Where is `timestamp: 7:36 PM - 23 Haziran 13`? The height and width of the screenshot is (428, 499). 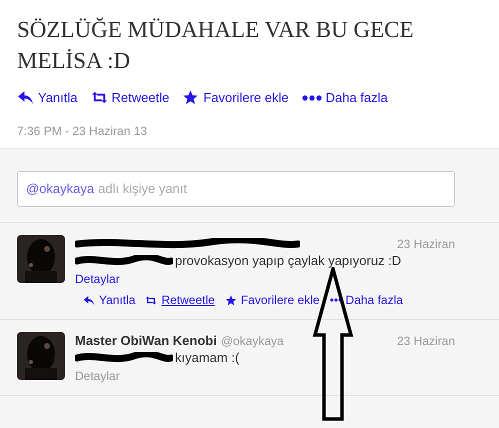 timestamp: 7:36 PM - 23 Haziran 13 is located at coordinates (82, 131).